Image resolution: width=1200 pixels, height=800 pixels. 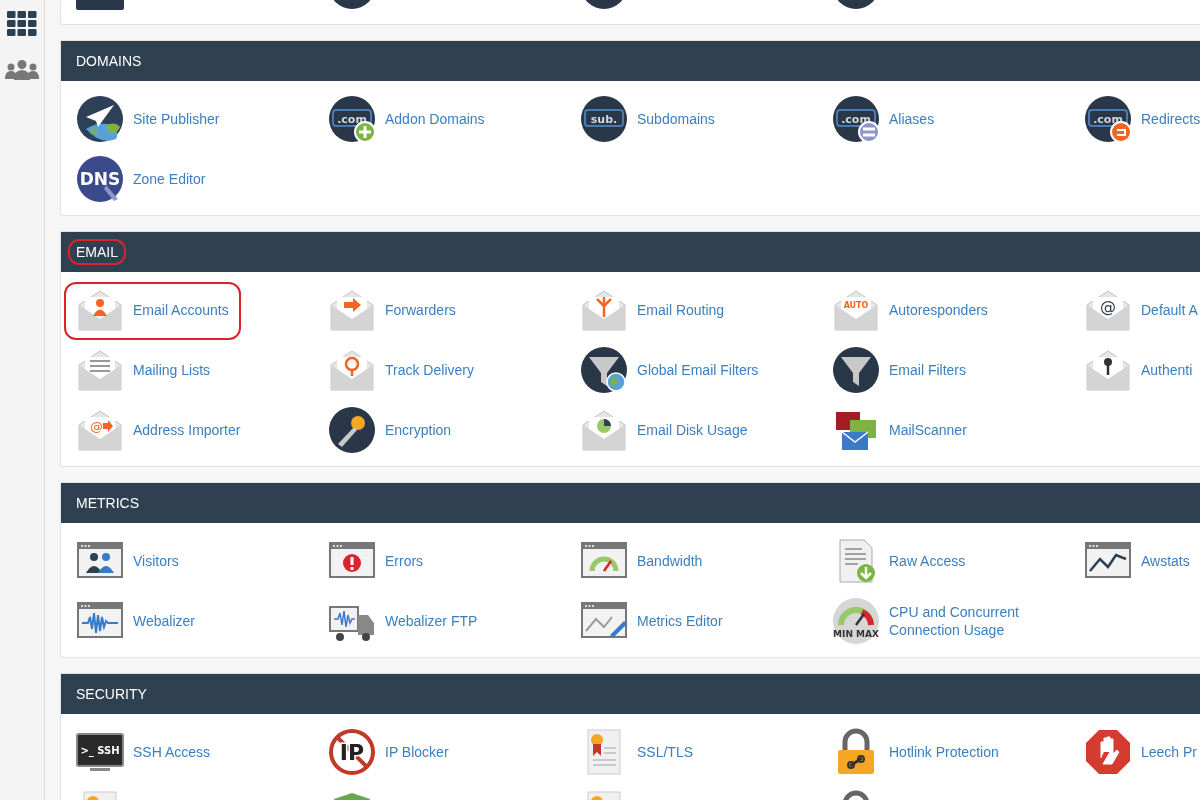 What do you see at coordinates (22, 70) in the screenshot?
I see `users-icon` at bounding box center [22, 70].